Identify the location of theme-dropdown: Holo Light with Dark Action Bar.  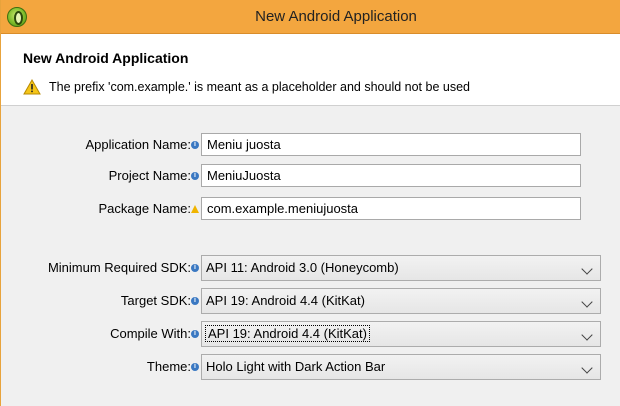
(401, 367).